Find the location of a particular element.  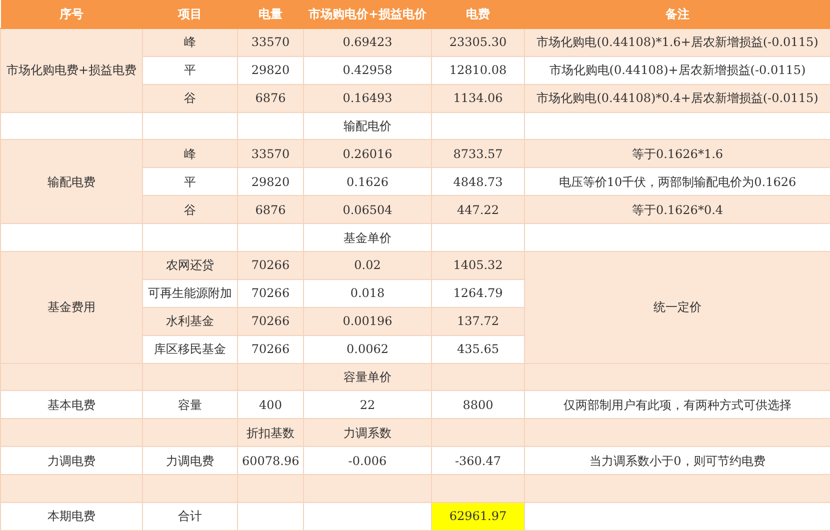

table-cell: 可再生能源附加 is located at coordinates (190, 293).